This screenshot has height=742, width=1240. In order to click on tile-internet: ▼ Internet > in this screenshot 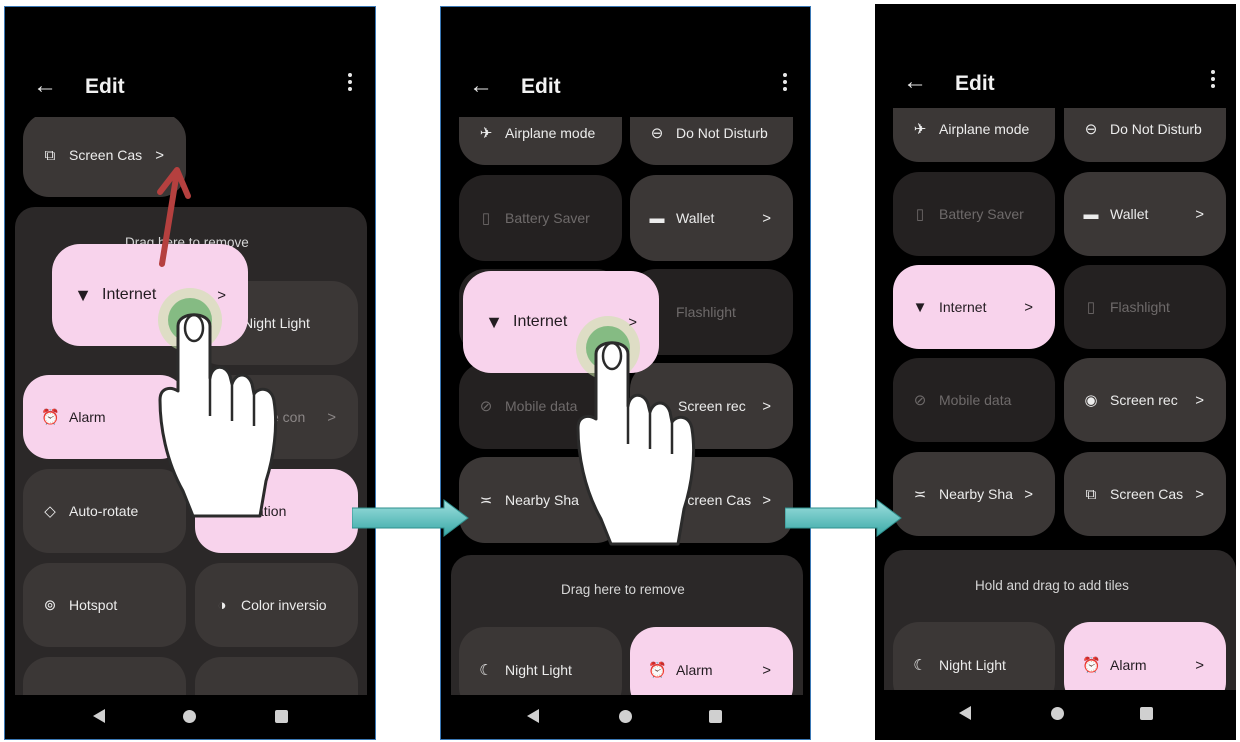, I will do `click(974, 307)`.